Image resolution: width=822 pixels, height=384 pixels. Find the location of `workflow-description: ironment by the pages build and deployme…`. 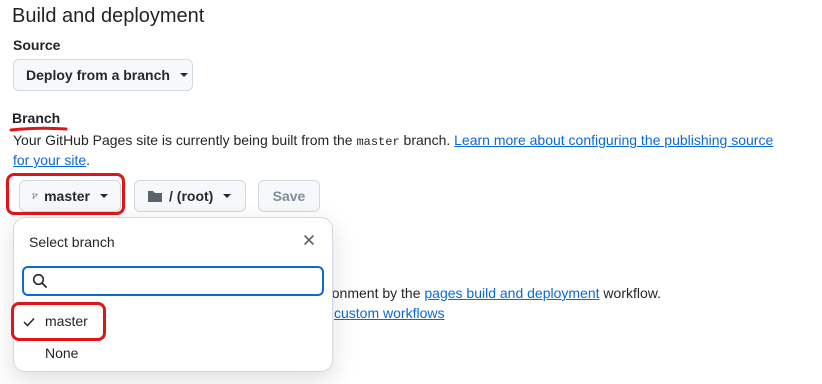

workflow-description: ironment by the pages build and deployme… is located at coordinates (492, 293).